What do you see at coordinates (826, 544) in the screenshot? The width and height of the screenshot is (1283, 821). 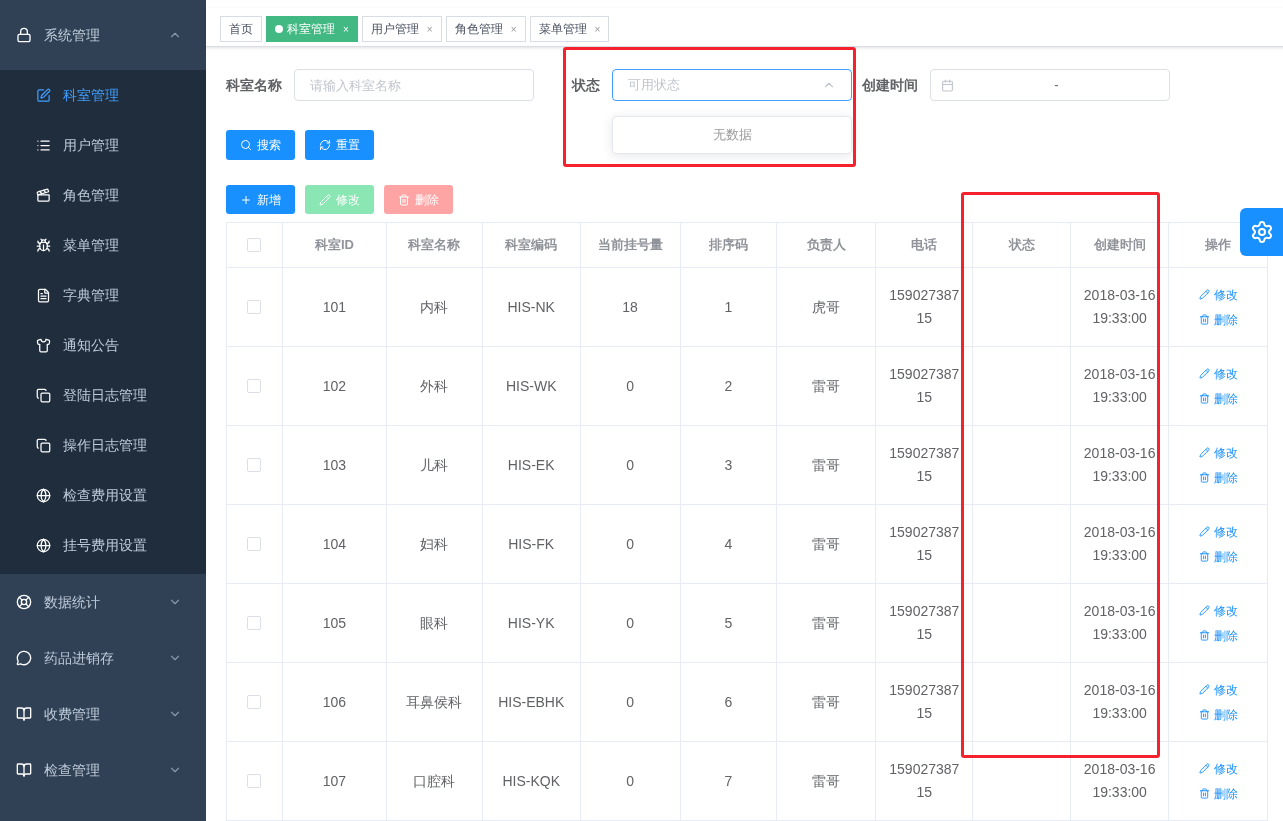 I see `table-cell-text: 雷哥` at bounding box center [826, 544].